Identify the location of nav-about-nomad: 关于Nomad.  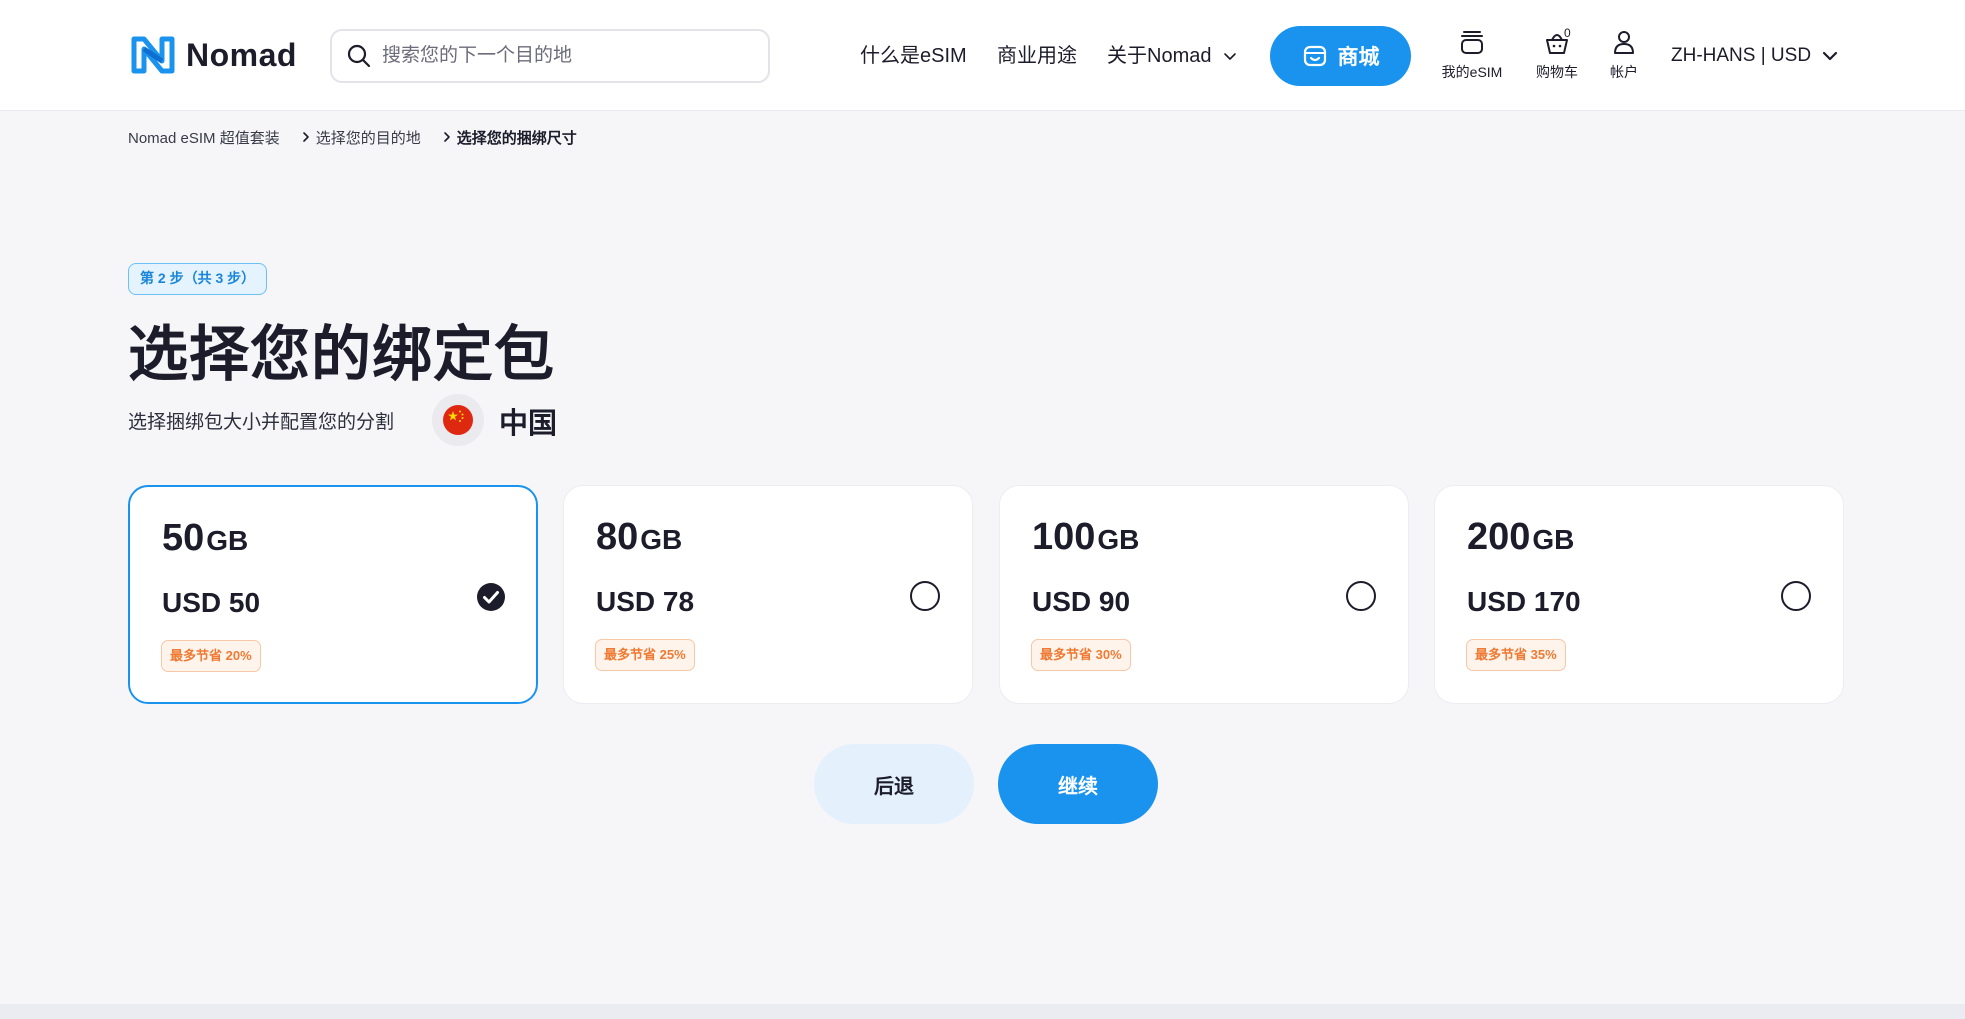
(1159, 56).